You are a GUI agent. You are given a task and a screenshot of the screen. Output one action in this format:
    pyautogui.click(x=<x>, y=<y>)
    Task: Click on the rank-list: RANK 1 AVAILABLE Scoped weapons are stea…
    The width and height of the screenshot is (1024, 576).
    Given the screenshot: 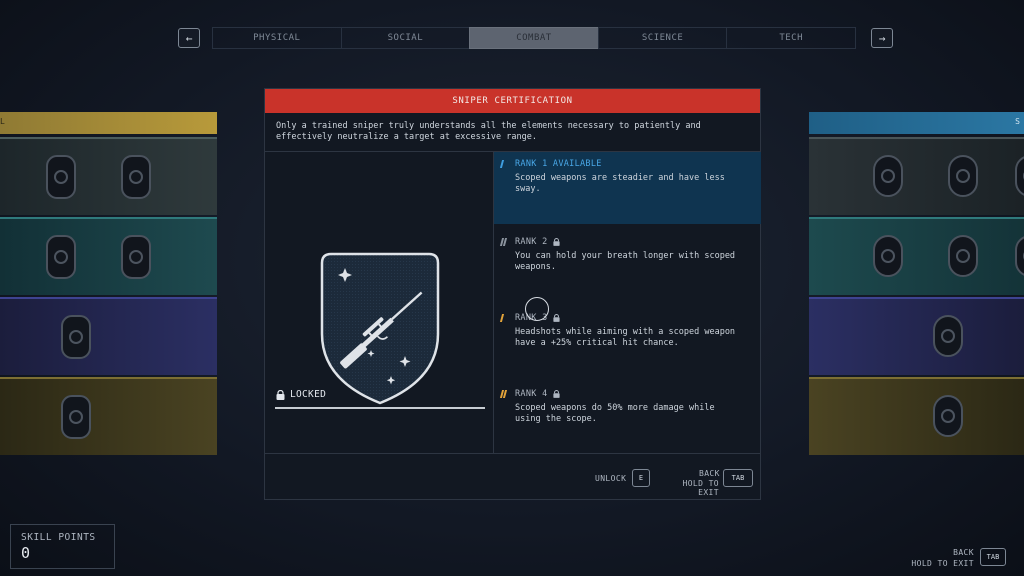 What is the action you would take?
    pyautogui.click(x=627, y=303)
    